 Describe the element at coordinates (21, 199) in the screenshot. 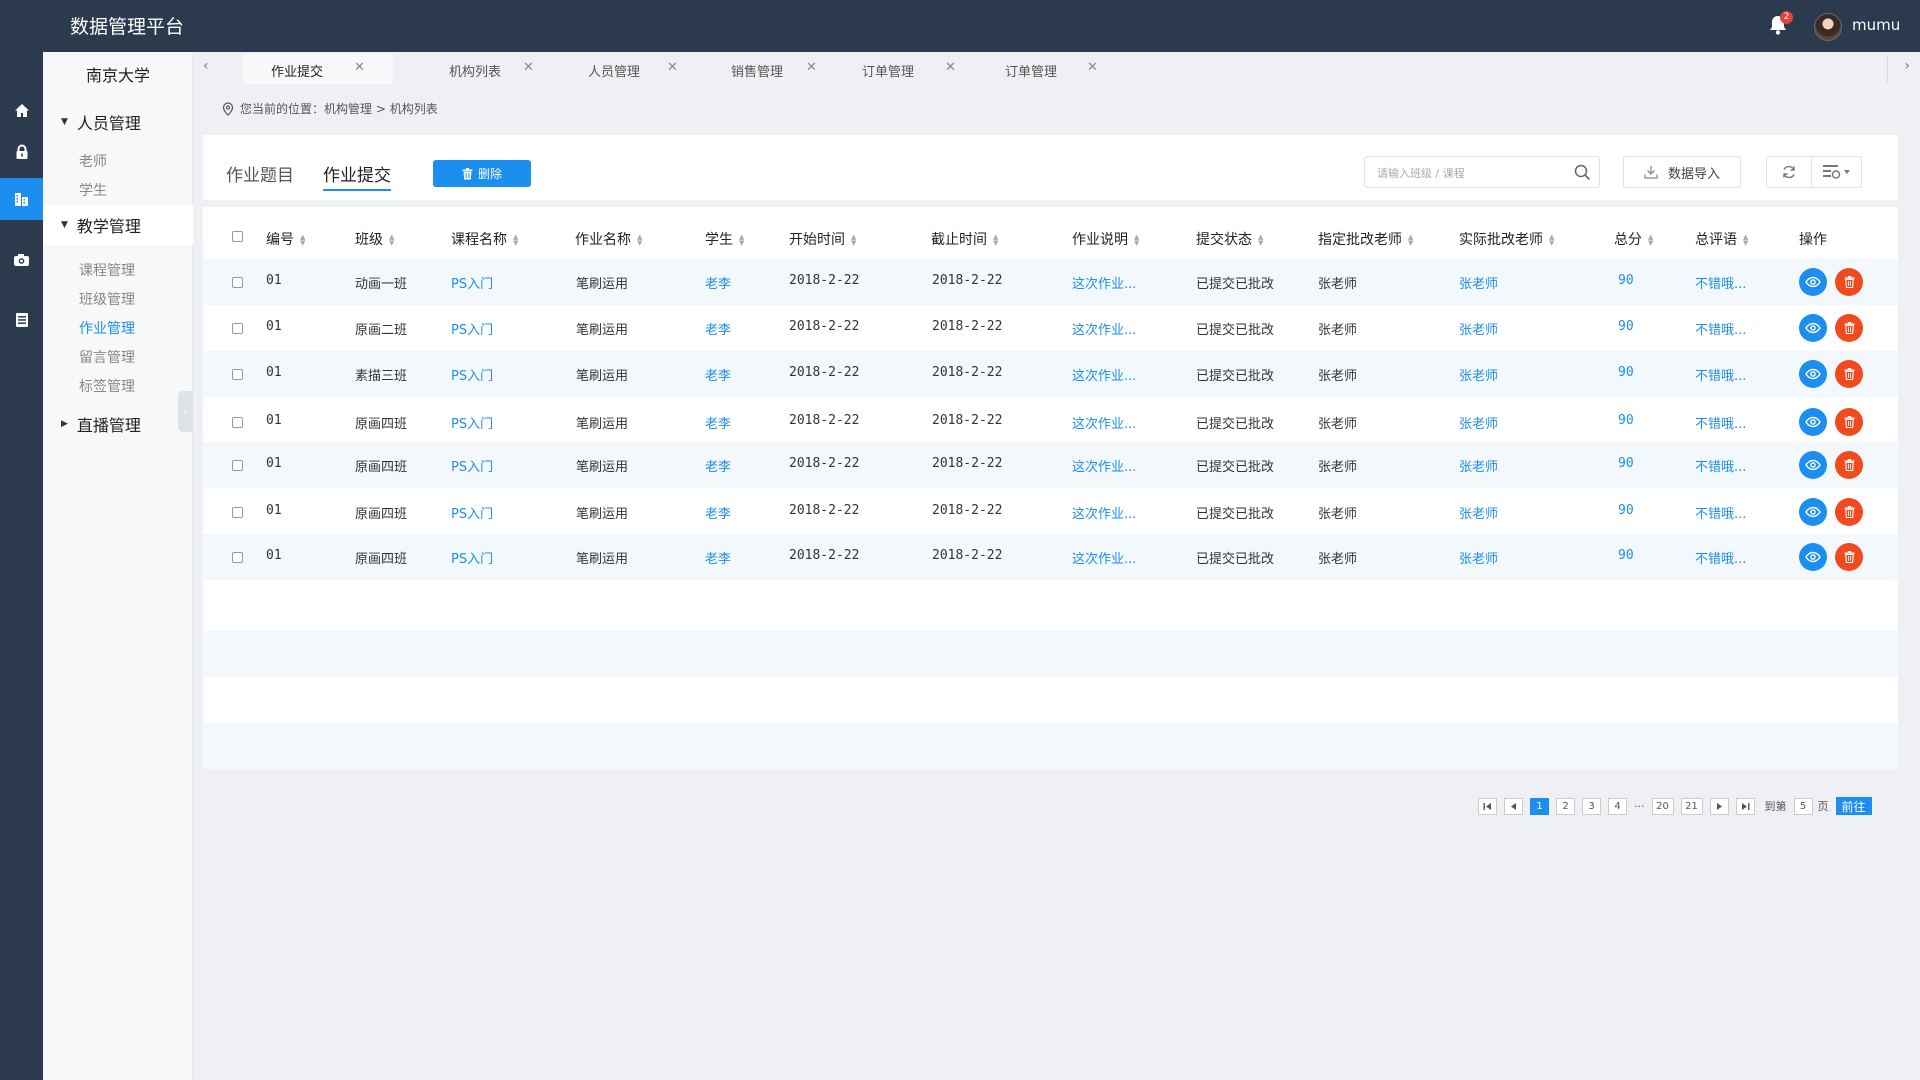

I see `nav-building` at that location.